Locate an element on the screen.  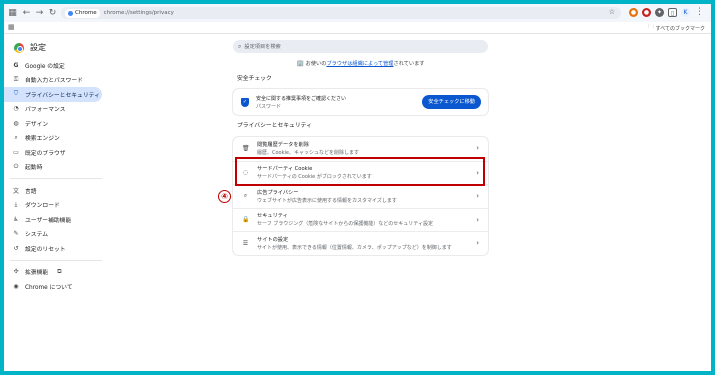
row-ad-privacy: ⌕ 広告プライバシー ウェブサイトが広告表示に使用する情報をカスタマイズします › is located at coordinates (360, 196).